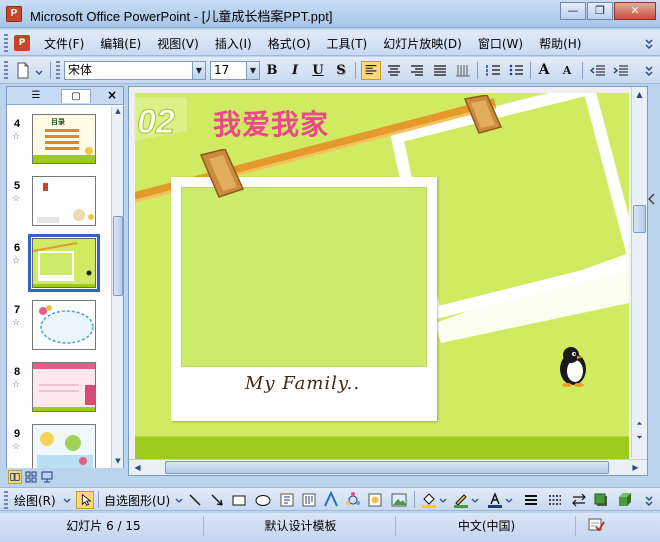 The height and width of the screenshot is (542, 660). I want to click on tab-slides: ▢, so click(76, 96).